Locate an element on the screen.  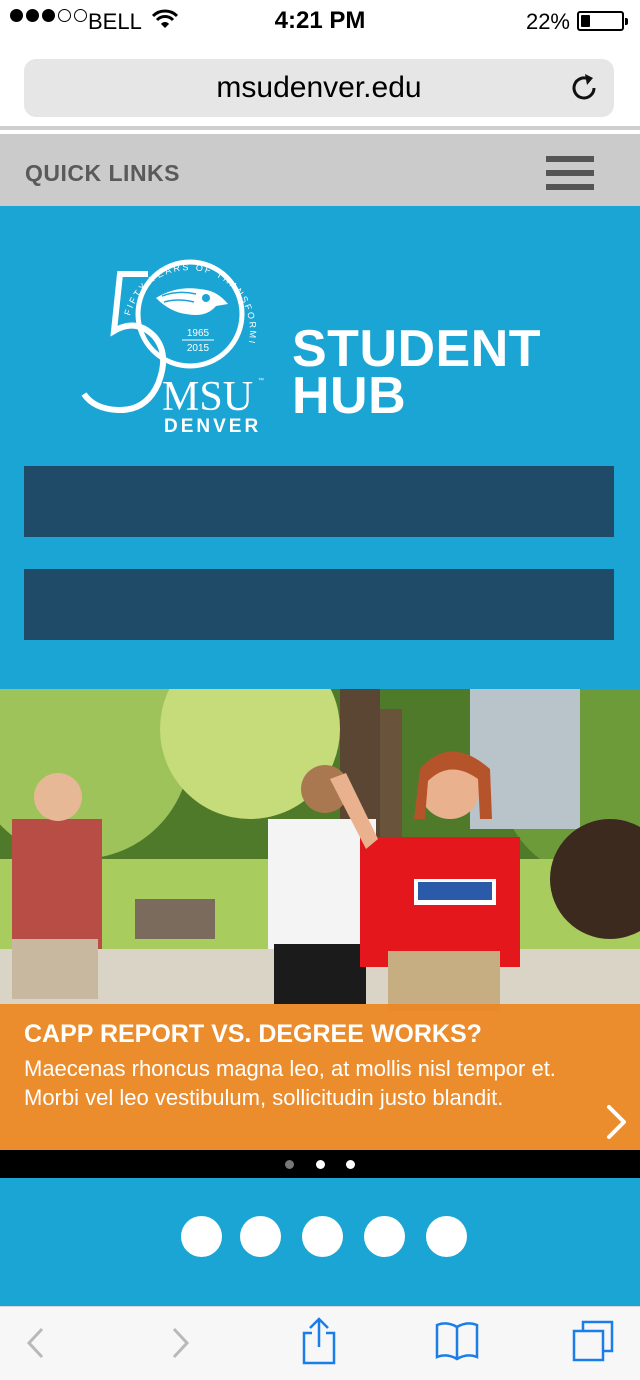
reload-icon is located at coordinates (584, 88).